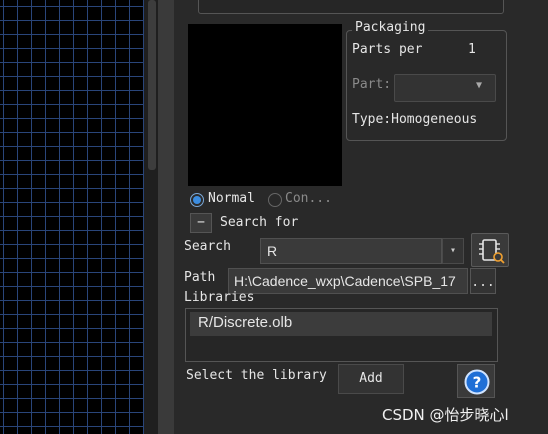 The height and width of the screenshot is (434, 548). Describe the element at coordinates (371, 379) in the screenshot. I see `add-library-button: Add` at that location.